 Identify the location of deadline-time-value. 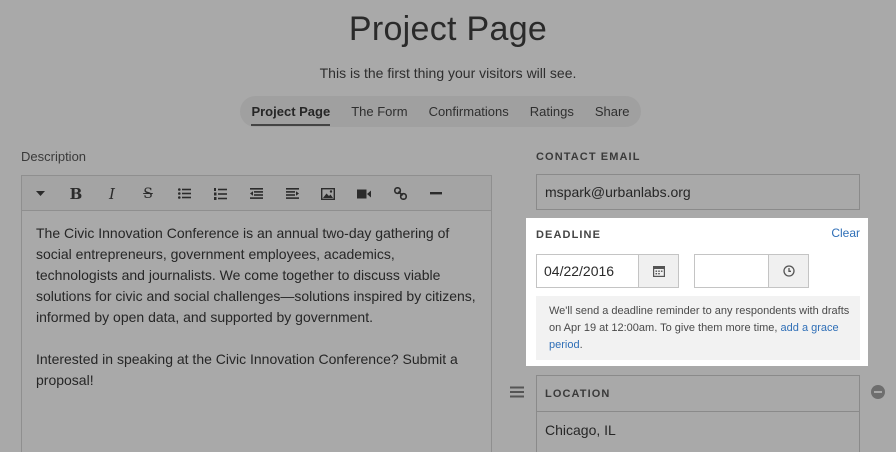
(731, 271).